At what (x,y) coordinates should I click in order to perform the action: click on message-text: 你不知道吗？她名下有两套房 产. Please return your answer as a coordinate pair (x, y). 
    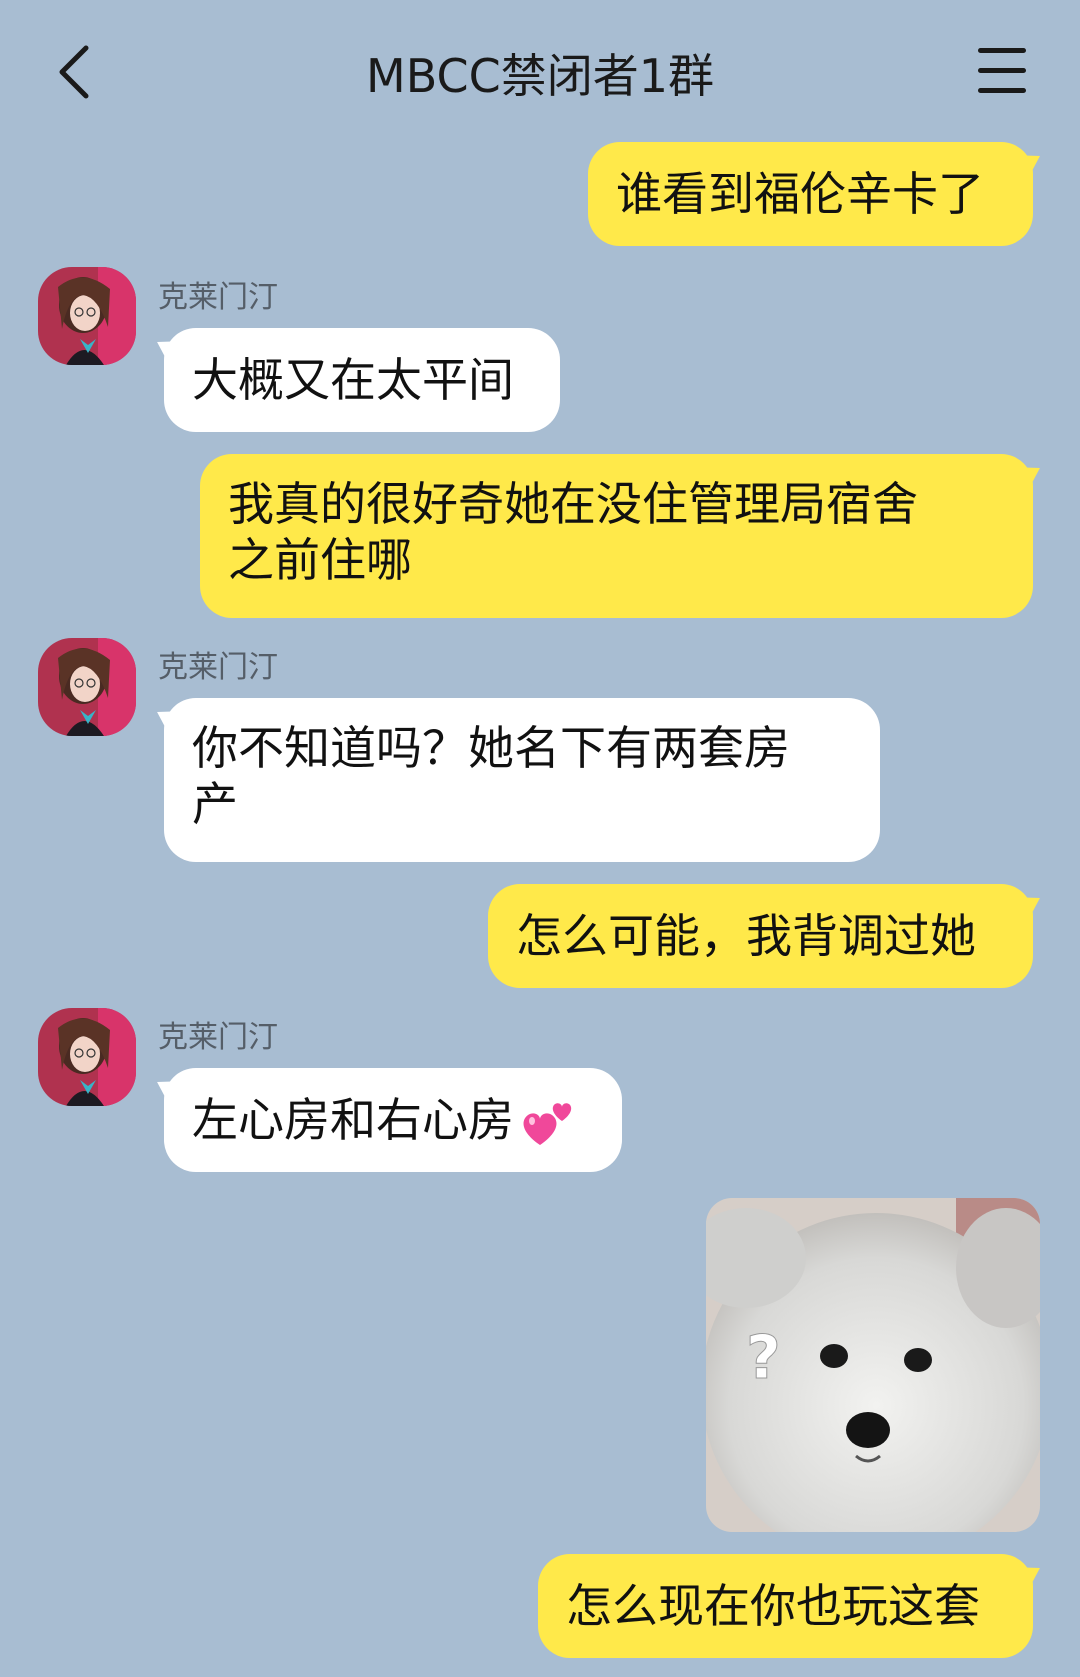
    Looking at the image, I should click on (491, 776).